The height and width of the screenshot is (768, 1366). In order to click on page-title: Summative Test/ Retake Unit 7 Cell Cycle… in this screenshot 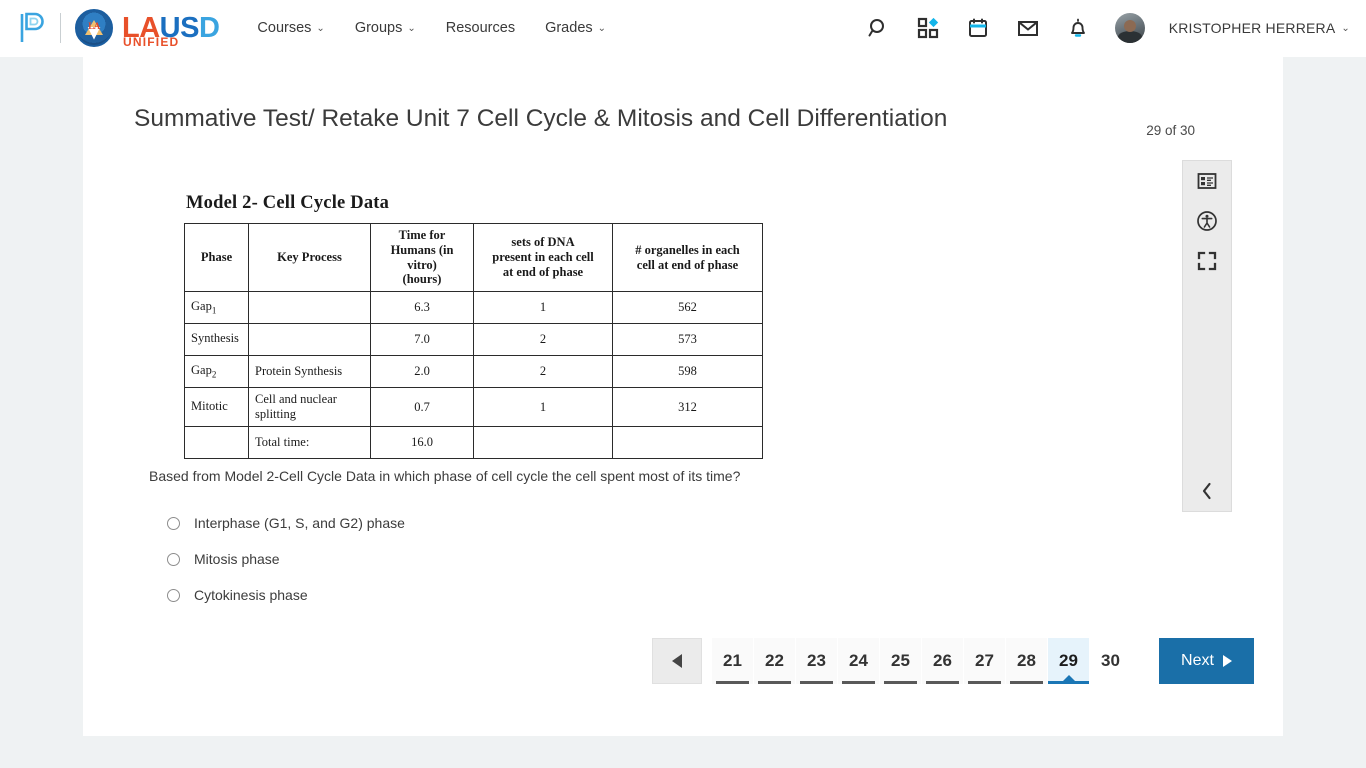, I will do `click(541, 118)`.